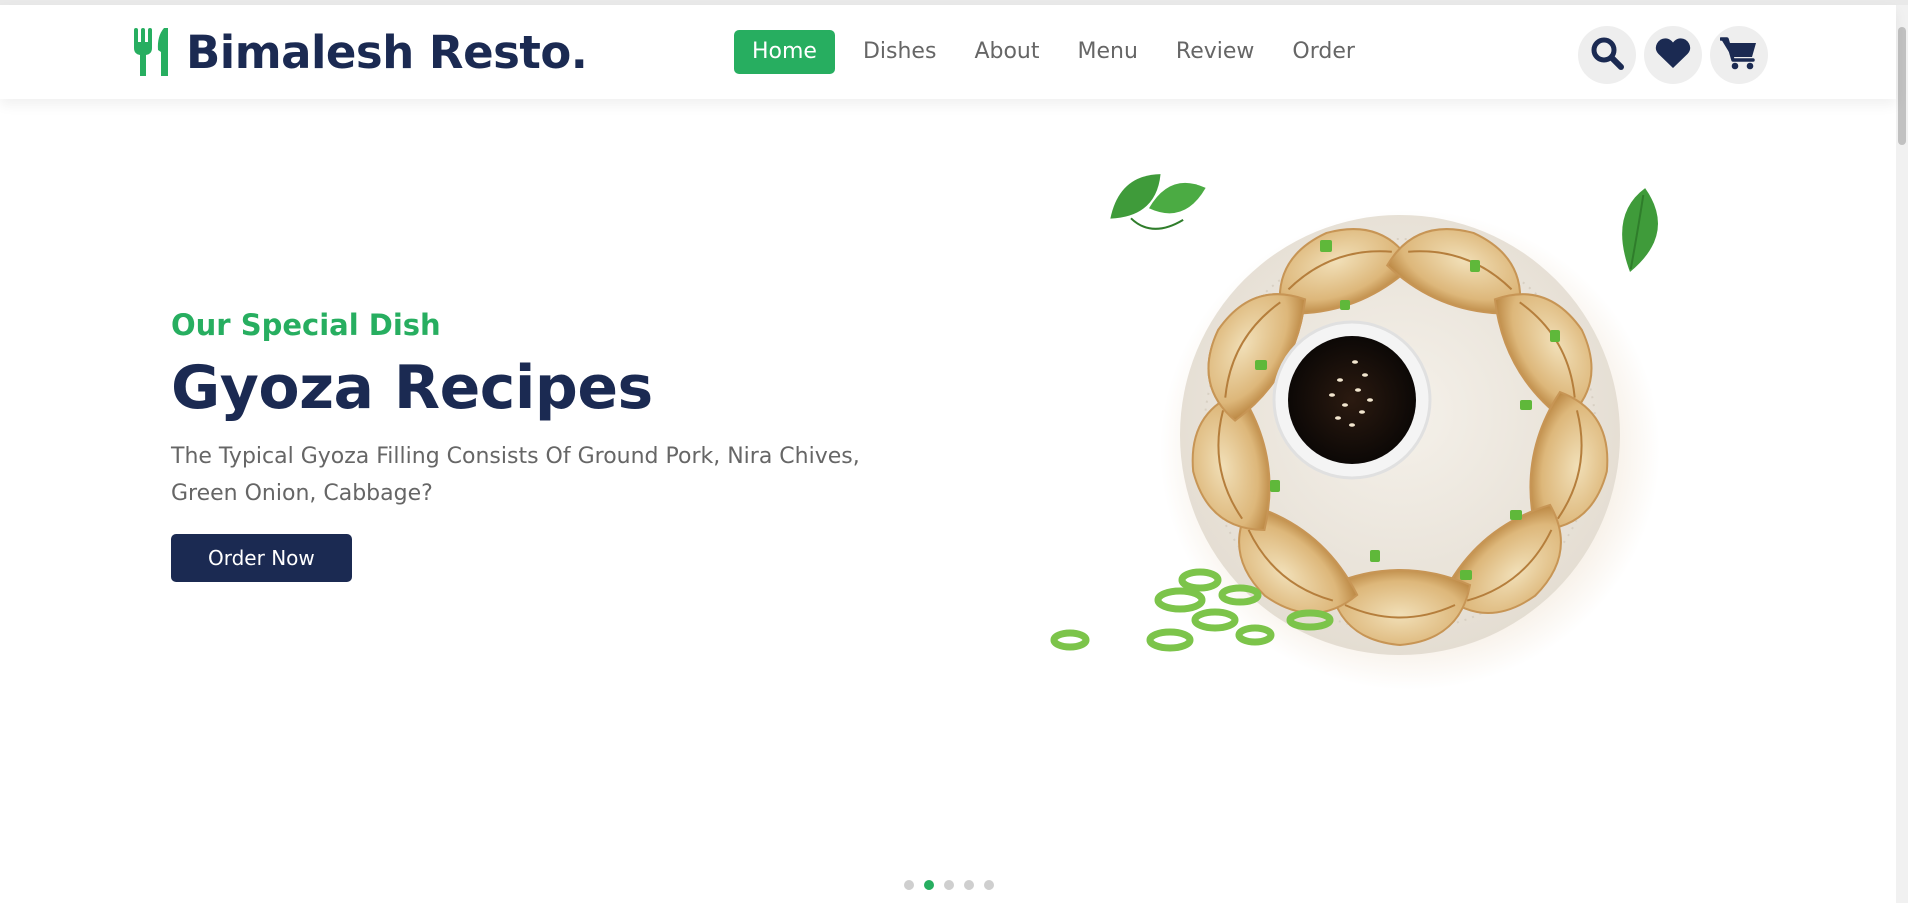  Describe the element at coordinates (1049, 52) in the screenshot. I see `main-nav: Home Dishes About Menu Review Order` at that location.